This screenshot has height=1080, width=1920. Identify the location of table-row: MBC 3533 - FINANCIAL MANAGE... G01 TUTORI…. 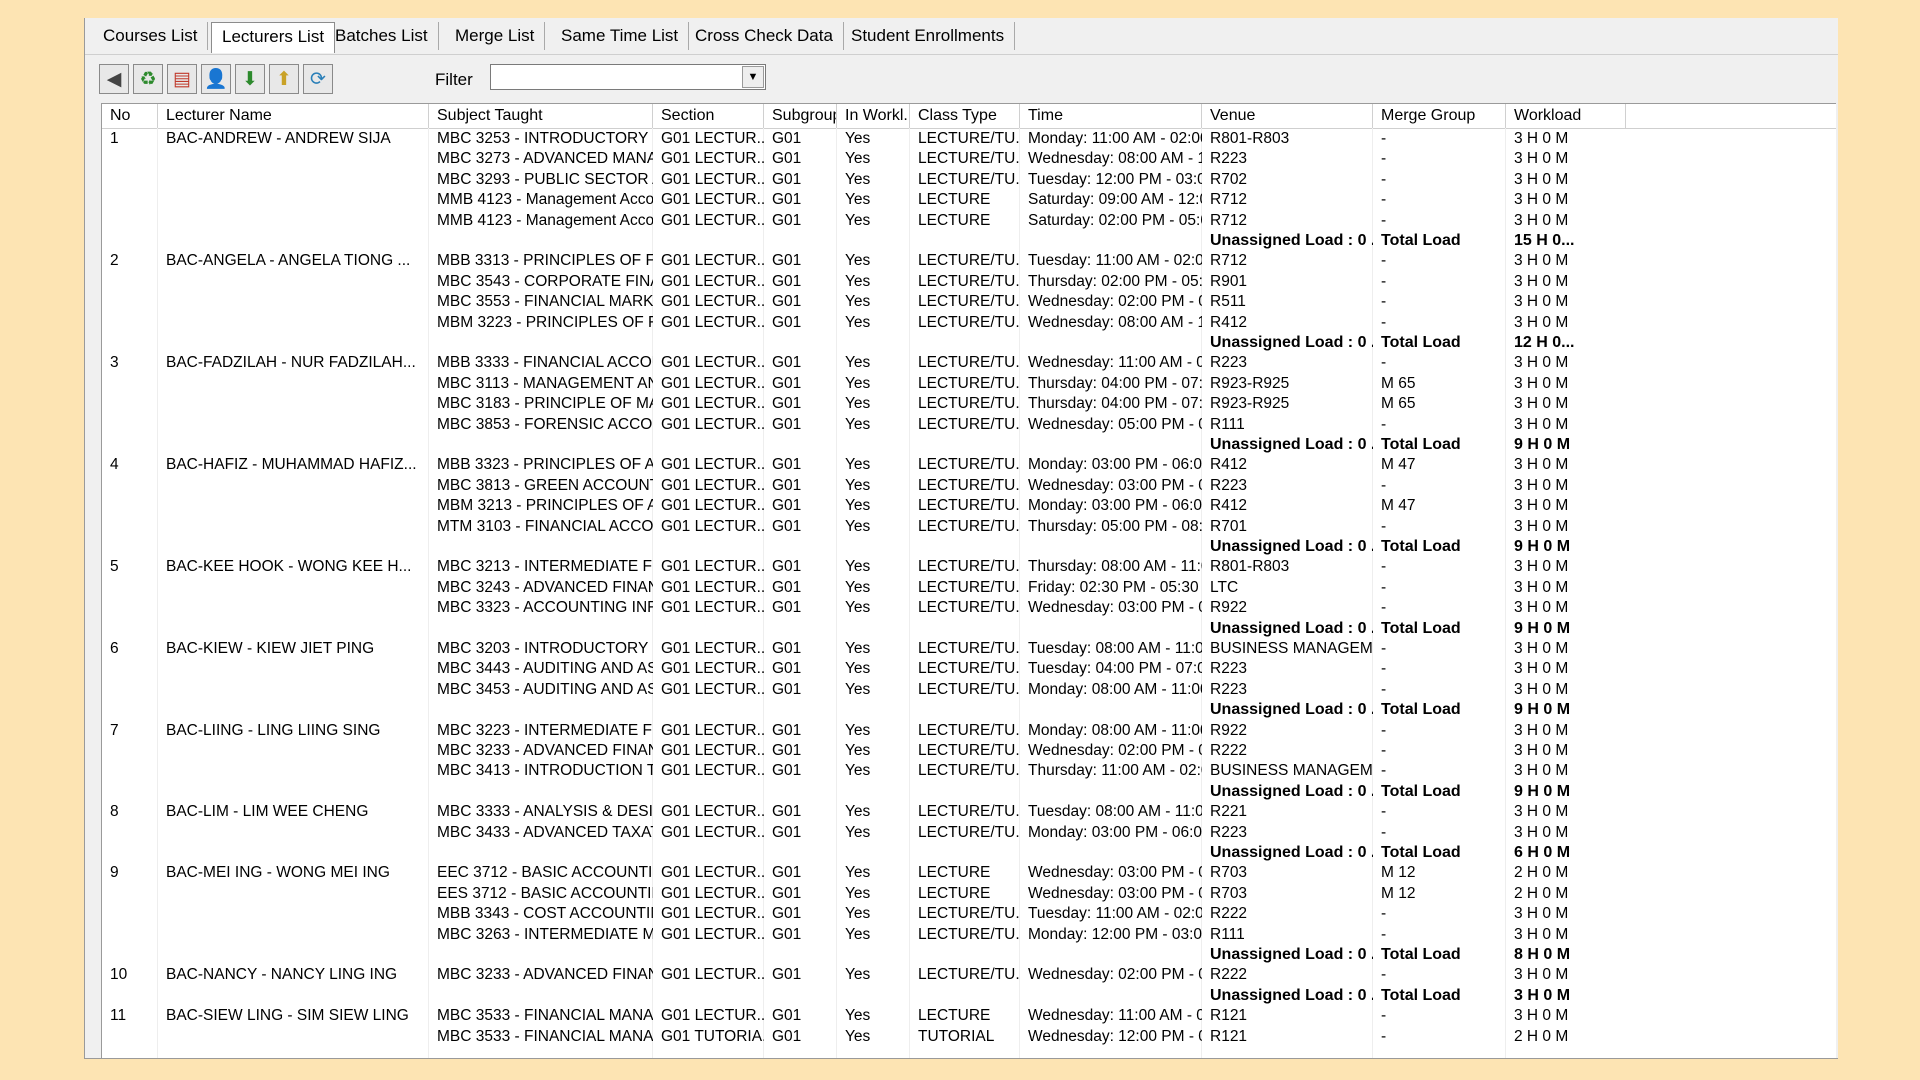
(969, 1037).